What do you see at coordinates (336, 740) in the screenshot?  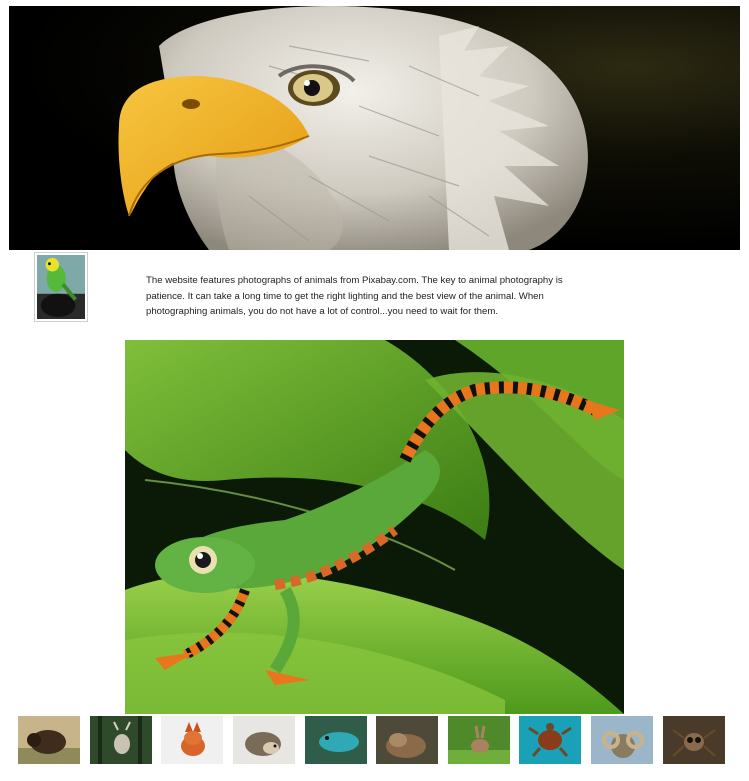 I see `gallery-thumb-lizard` at bounding box center [336, 740].